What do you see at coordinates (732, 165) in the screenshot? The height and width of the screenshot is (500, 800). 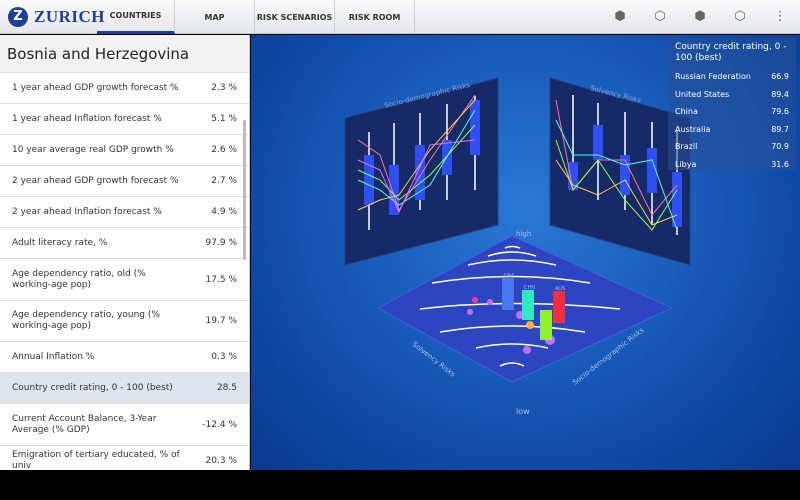 I see `legend-entry: Libya 31.6` at bounding box center [732, 165].